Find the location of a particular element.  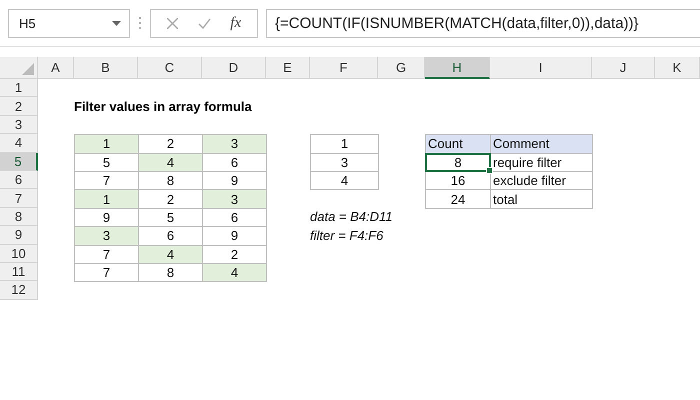

insert-function-button: fx is located at coordinates (236, 23).